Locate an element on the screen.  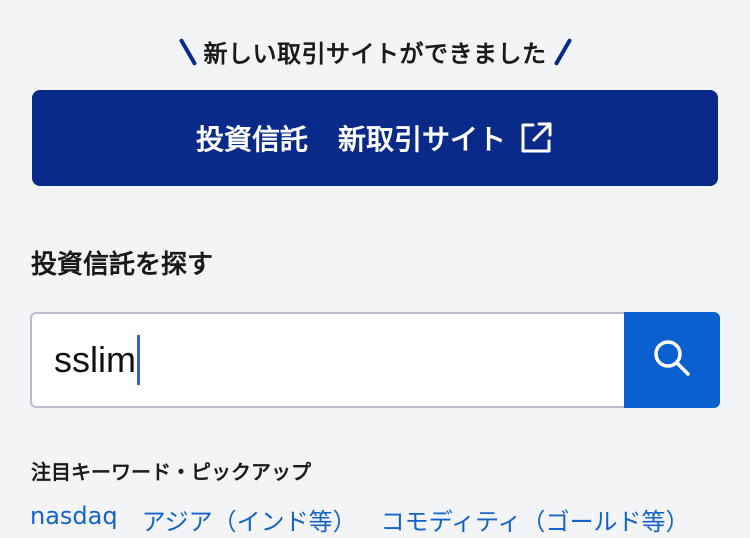
text-caret is located at coordinates (138, 360).